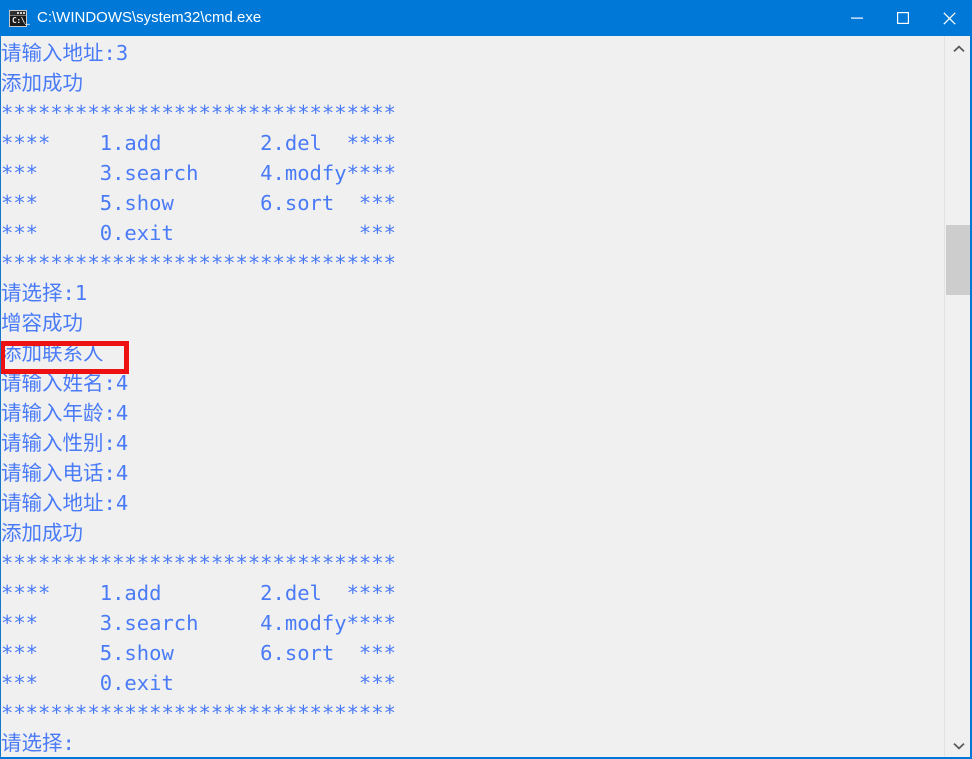 This screenshot has height=759, width=972. What do you see at coordinates (65, 53) in the screenshot?
I see `console-line: 请输入地址:3` at bounding box center [65, 53].